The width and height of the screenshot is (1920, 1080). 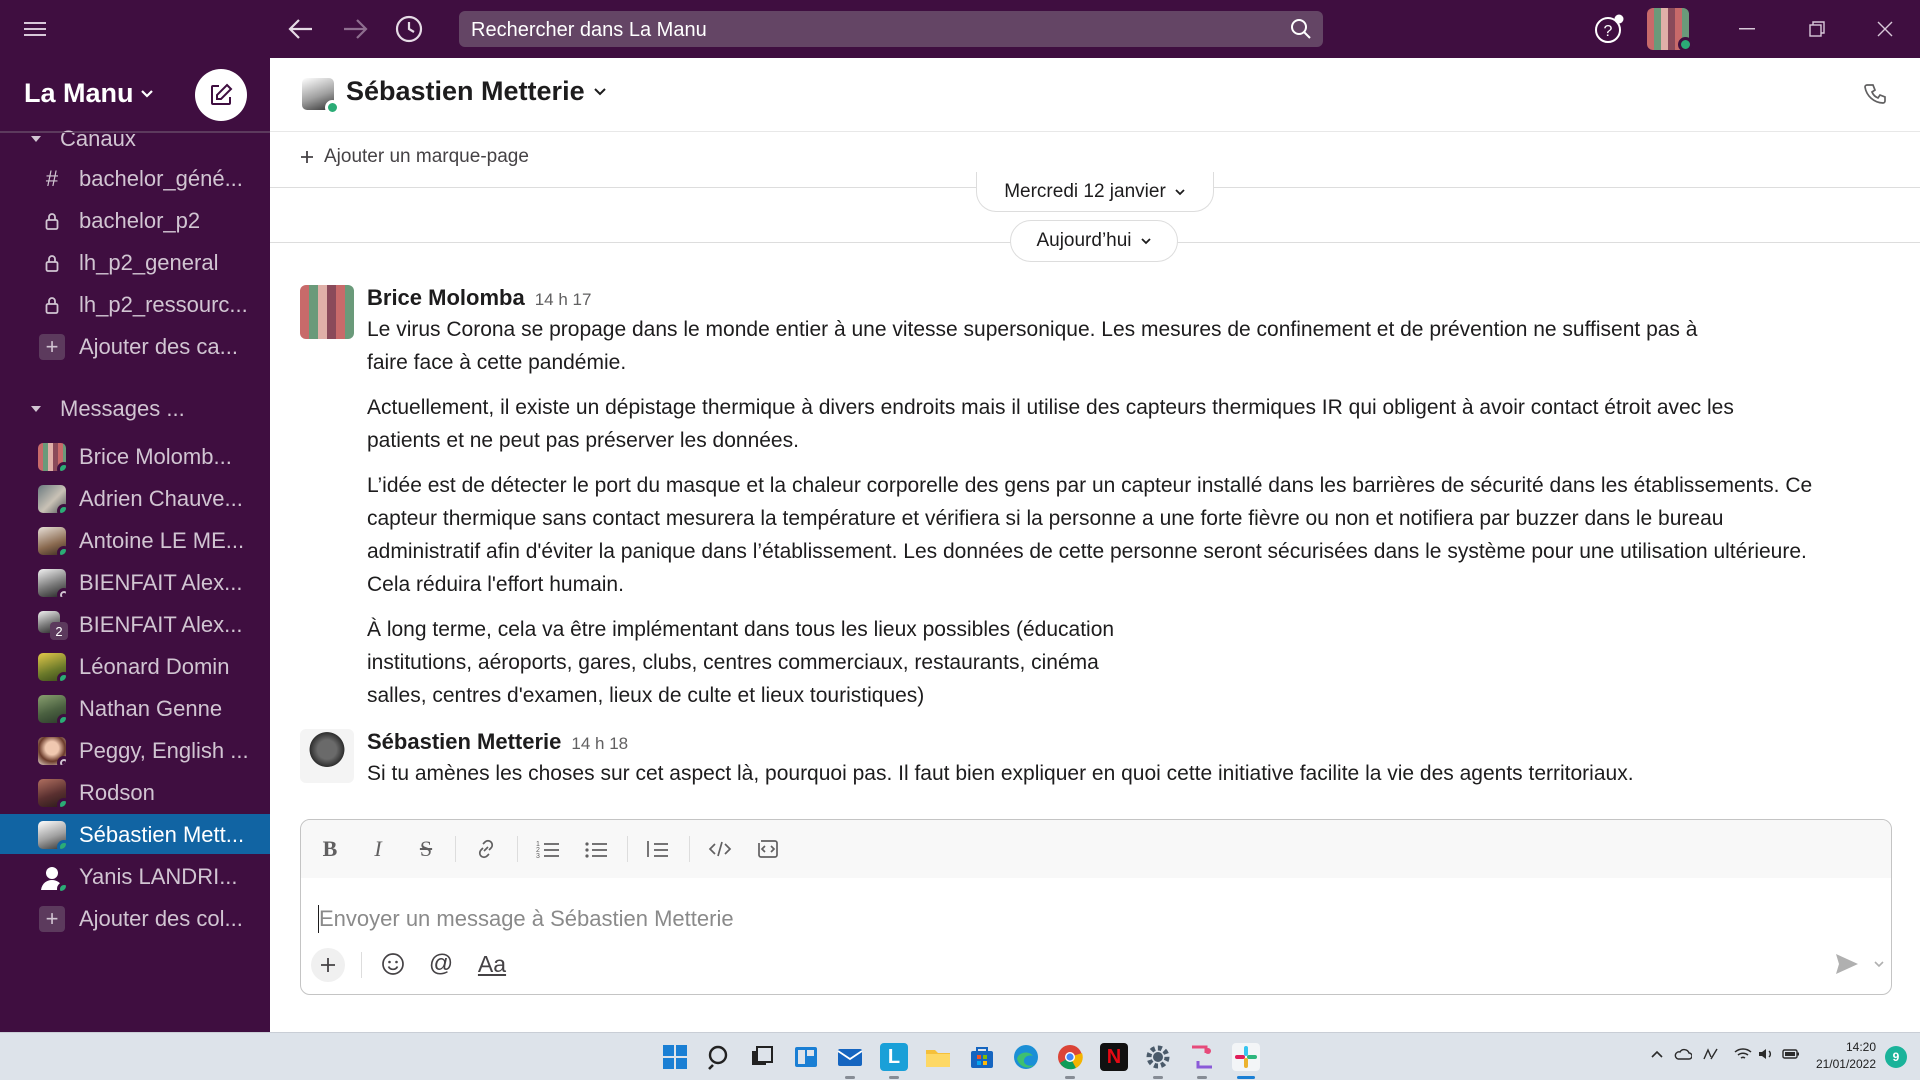 What do you see at coordinates (497, 742) in the screenshot?
I see `message-author: Sébastien Metterie 14 h 18` at bounding box center [497, 742].